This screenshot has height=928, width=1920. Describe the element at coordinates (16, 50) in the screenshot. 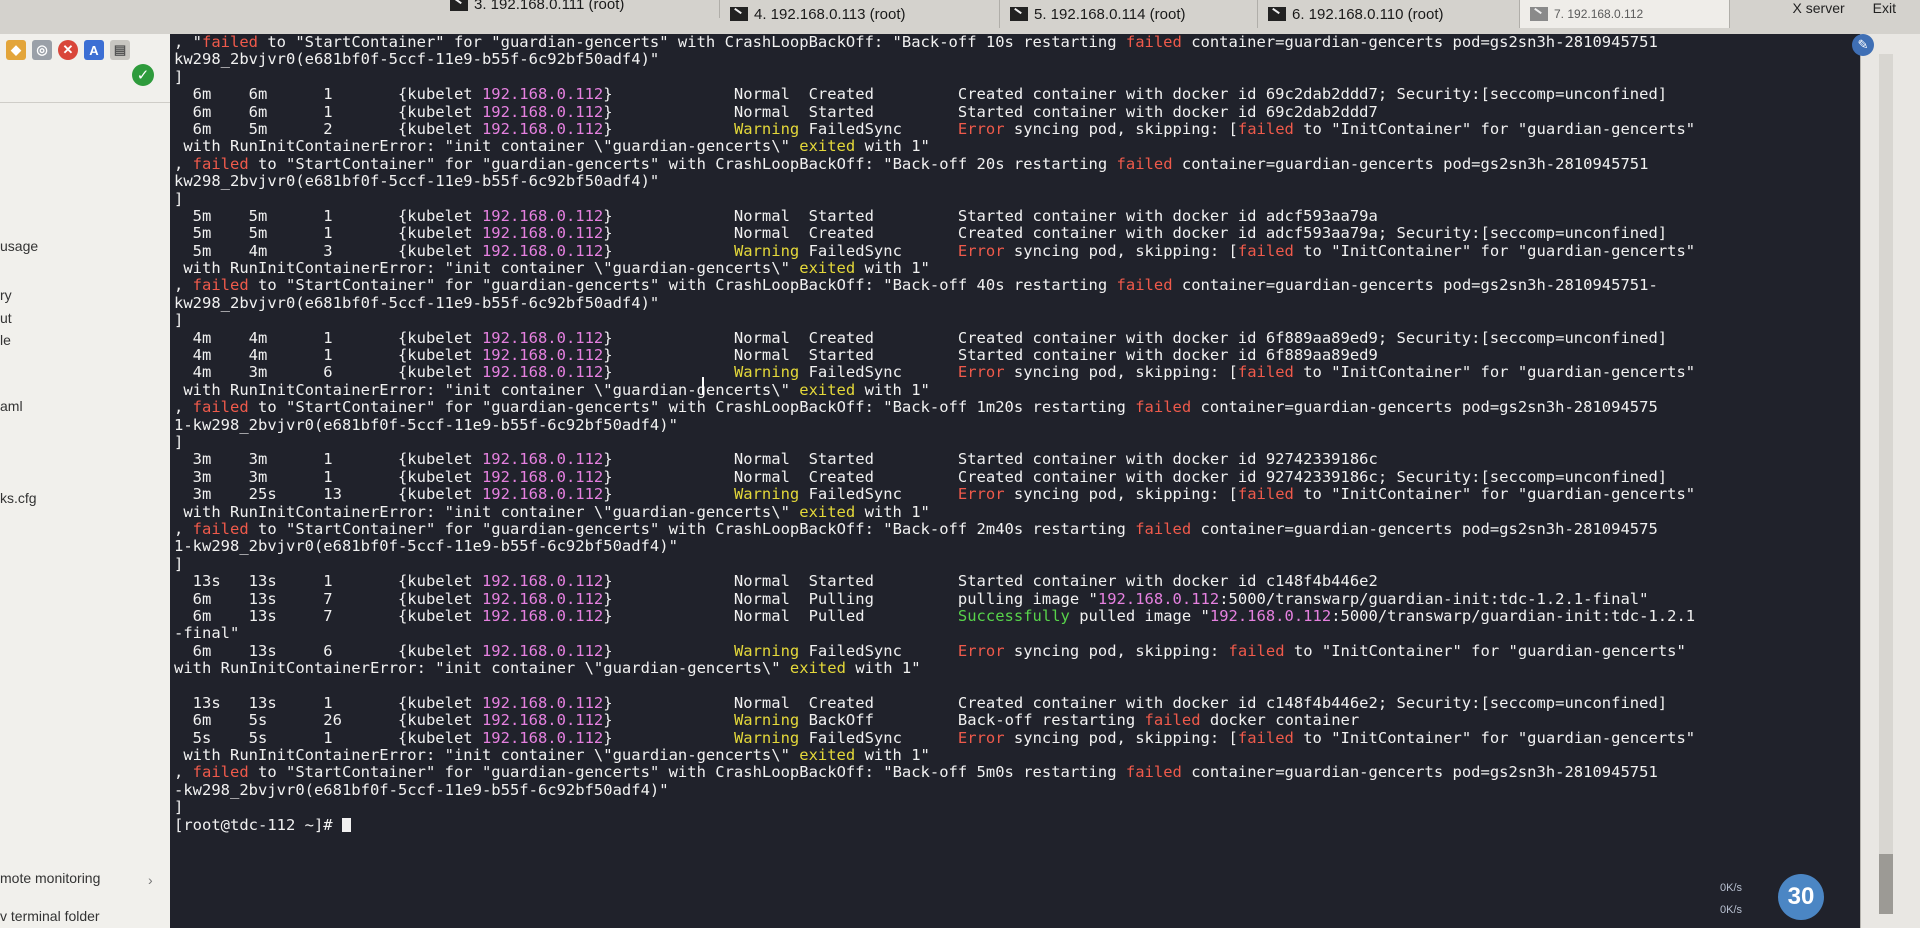

I see `bookmark-icon: ◆` at that location.